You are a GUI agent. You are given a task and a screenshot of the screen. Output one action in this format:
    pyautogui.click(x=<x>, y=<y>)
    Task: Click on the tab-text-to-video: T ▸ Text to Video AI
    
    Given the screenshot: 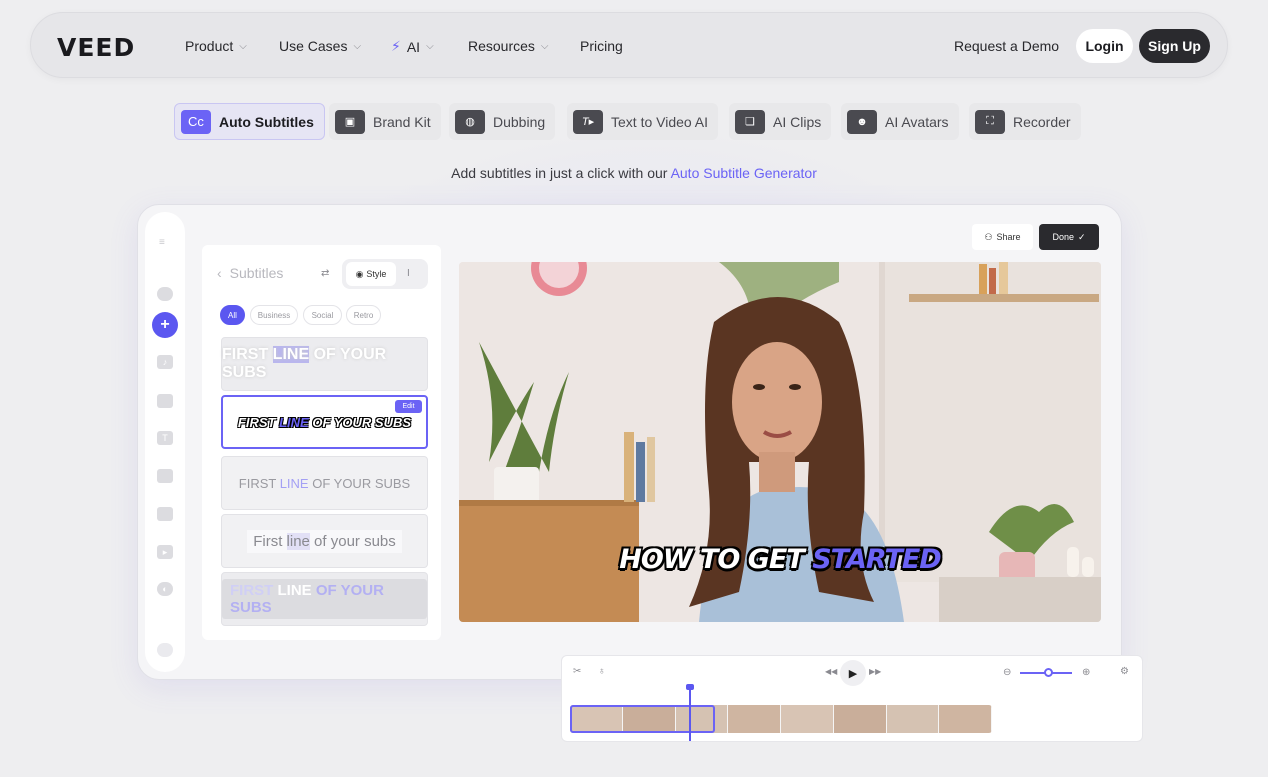 What is the action you would take?
    pyautogui.click(x=643, y=121)
    